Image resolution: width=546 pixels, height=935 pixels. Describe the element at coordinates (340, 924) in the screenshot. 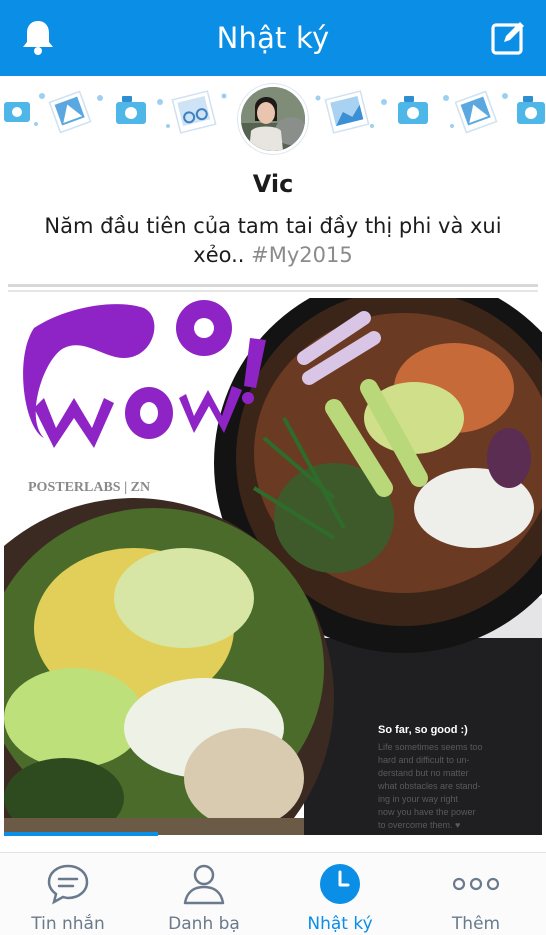

I see `tab-label: Nhật ký` at that location.